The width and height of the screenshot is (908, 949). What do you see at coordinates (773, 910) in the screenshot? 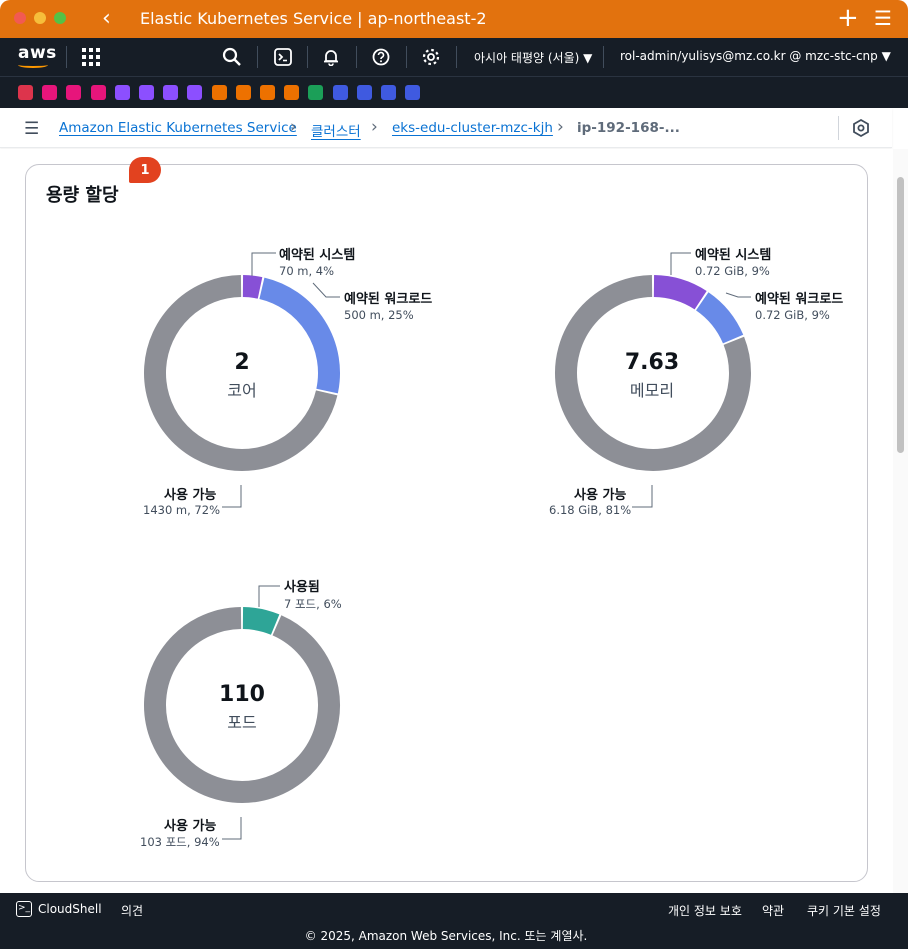
I see `terms-link: 약관` at bounding box center [773, 910].